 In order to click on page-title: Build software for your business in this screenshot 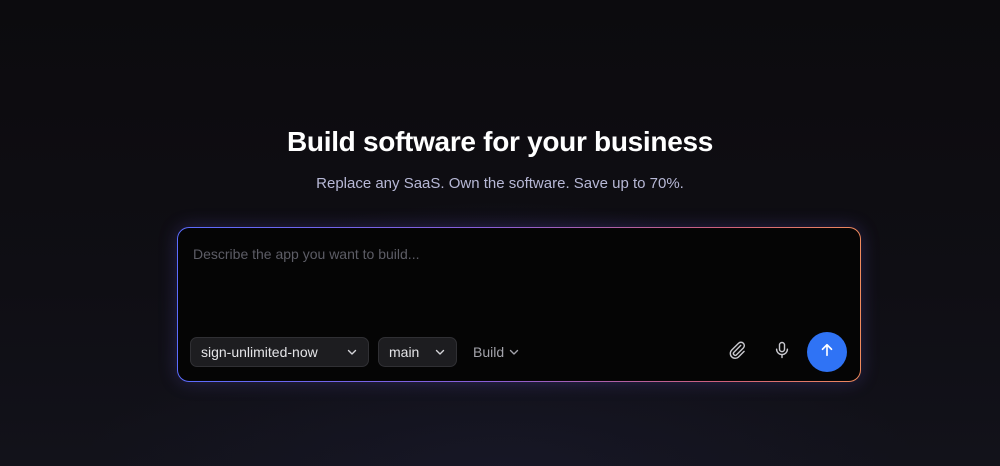, I will do `click(500, 141)`.